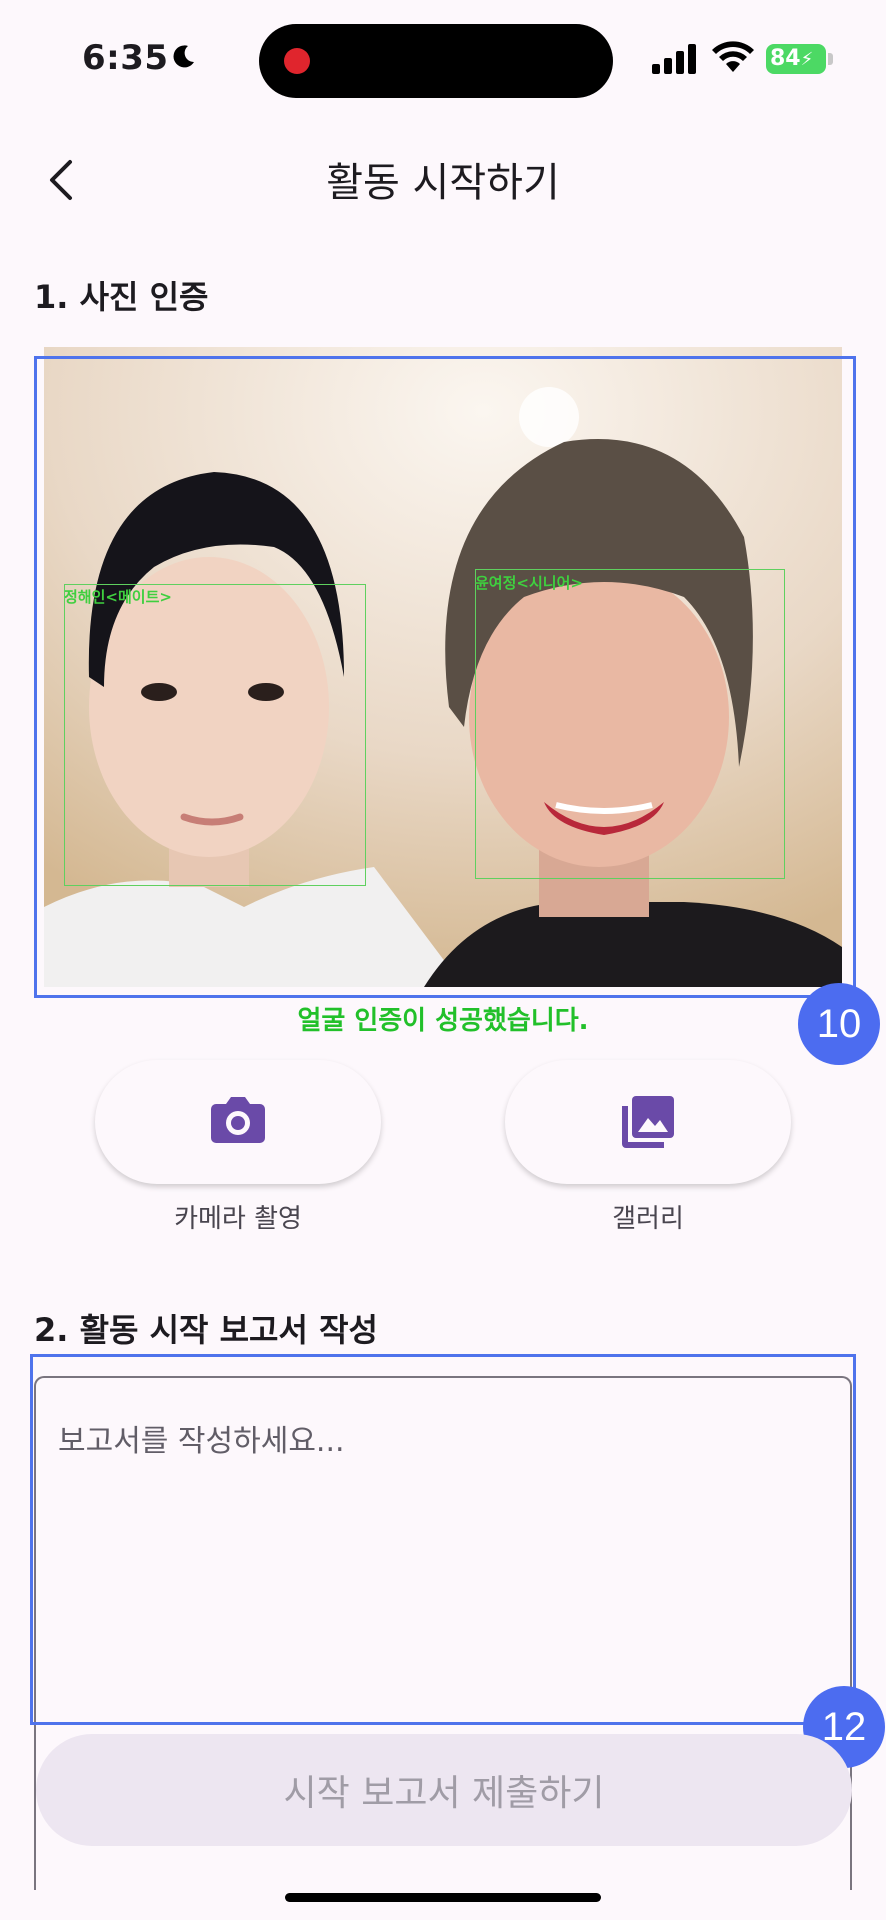 The height and width of the screenshot is (1920, 886). What do you see at coordinates (436, 61) in the screenshot?
I see `dynamic-island` at bounding box center [436, 61].